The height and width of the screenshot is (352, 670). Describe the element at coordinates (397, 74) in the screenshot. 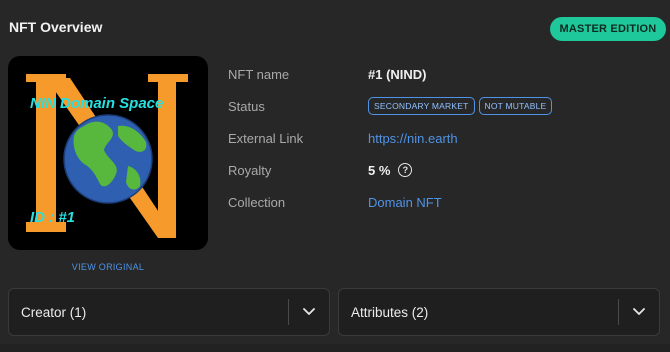

I see `nft-name-value: #1 (NIND)` at that location.